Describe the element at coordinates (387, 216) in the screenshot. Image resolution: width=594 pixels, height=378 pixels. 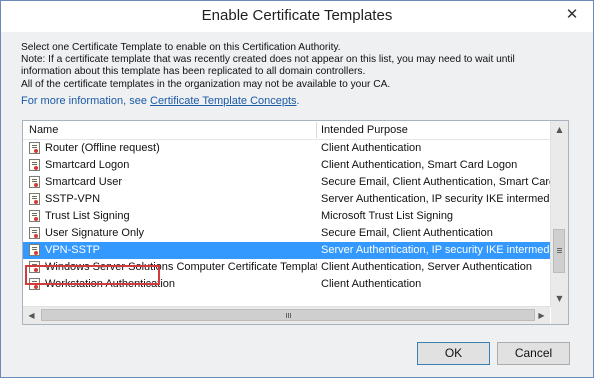
I see `intended-purpose: Microsoft Trust List Signing` at that location.